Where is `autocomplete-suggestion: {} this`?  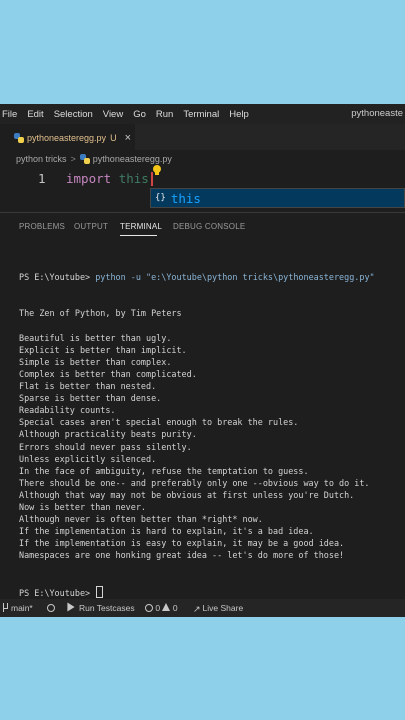
autocomplete-suggestion: {} this is located at coordinates (277, 198).